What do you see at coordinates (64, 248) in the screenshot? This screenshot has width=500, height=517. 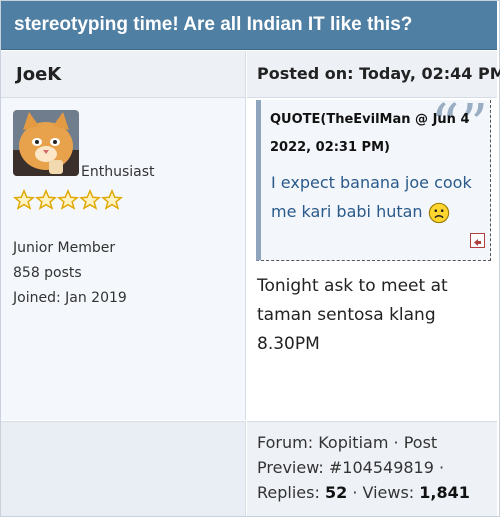 I see `user-group: Junior Member` at bounding box center [64, 248].